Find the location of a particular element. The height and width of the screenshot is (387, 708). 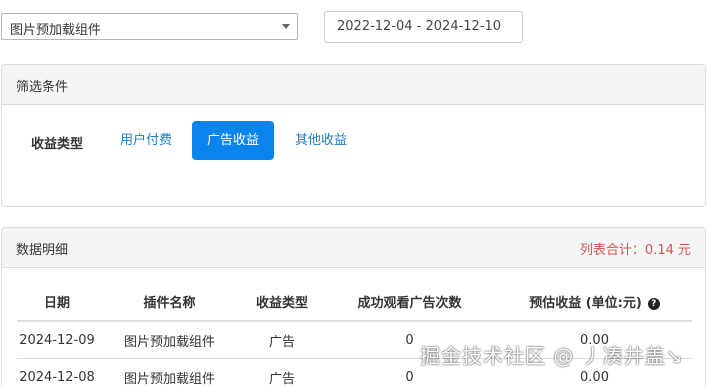

tab-ad-revenue: 广告收益 is located at coordinates (233, 140).